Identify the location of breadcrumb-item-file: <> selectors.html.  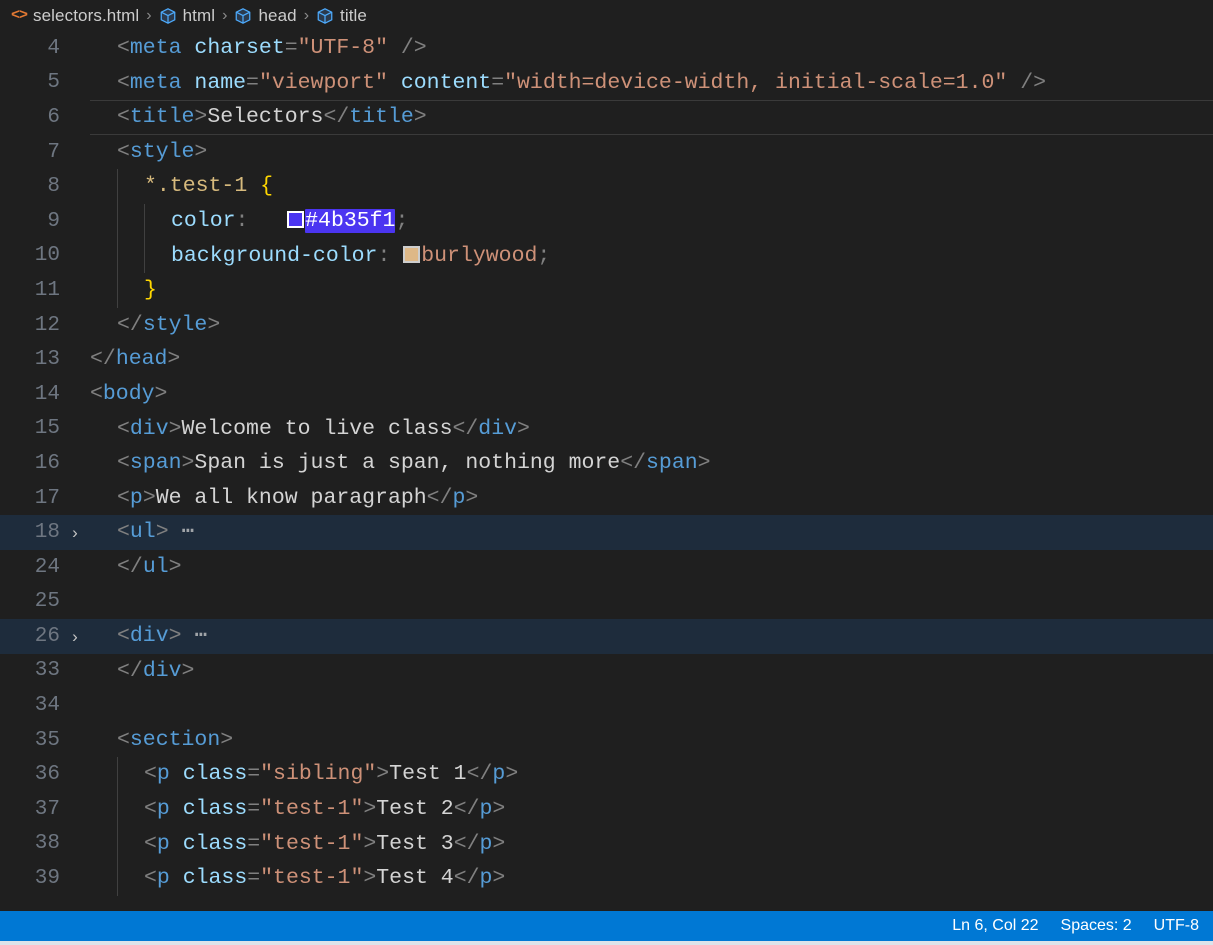
(75, 16).